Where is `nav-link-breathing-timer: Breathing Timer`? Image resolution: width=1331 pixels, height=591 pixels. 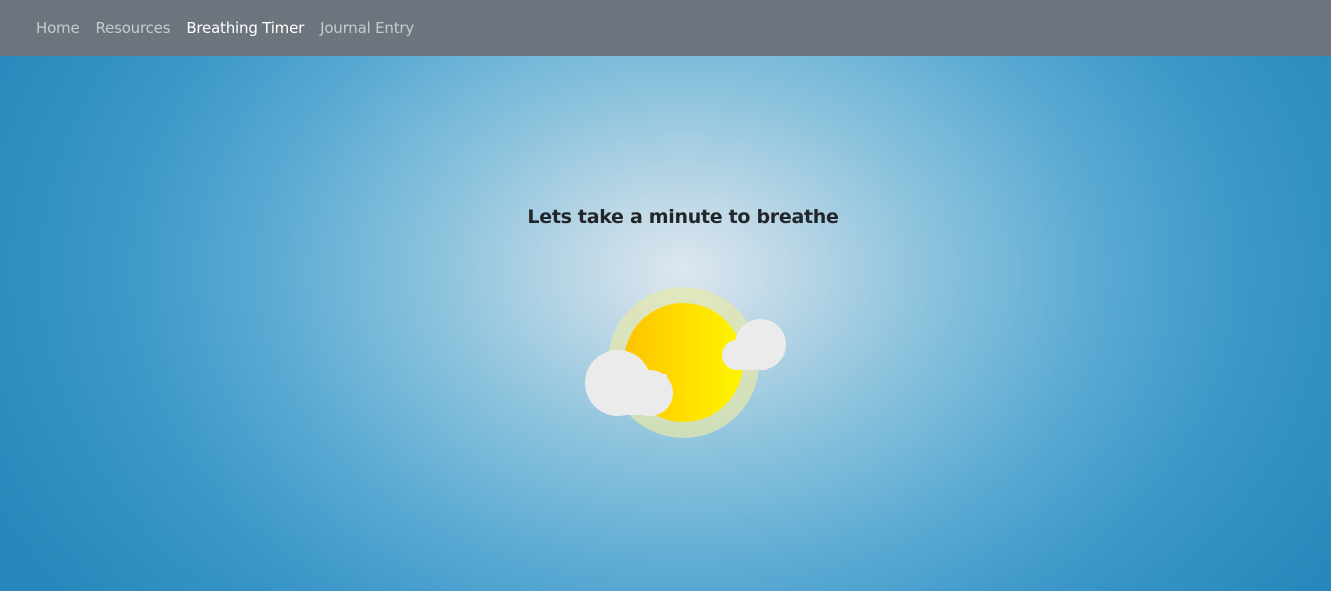
nav-link-breathing-timer: Breathing Timer is located at coordinates (245, 28).